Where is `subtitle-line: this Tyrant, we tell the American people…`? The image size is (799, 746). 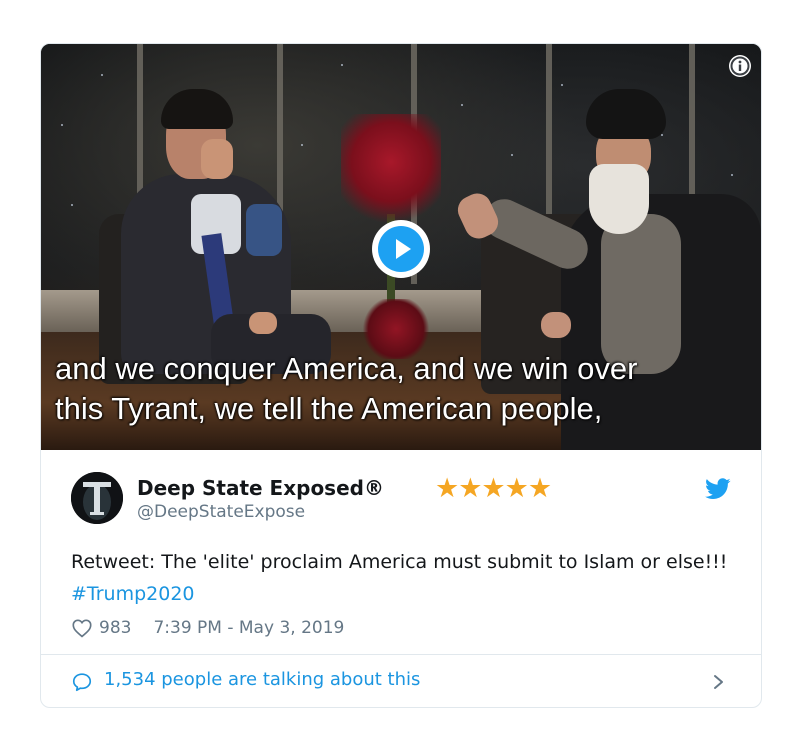
subtitle-line: this Tyrant, we tell the American people… is located at coordinates (329, 408).